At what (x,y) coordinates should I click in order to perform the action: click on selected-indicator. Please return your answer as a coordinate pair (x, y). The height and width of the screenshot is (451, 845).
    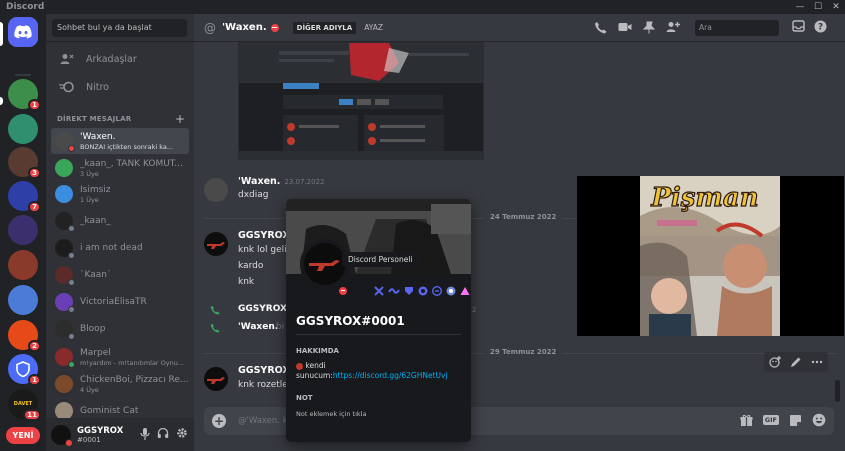
    Looking at the image, I should click on (1, 34).